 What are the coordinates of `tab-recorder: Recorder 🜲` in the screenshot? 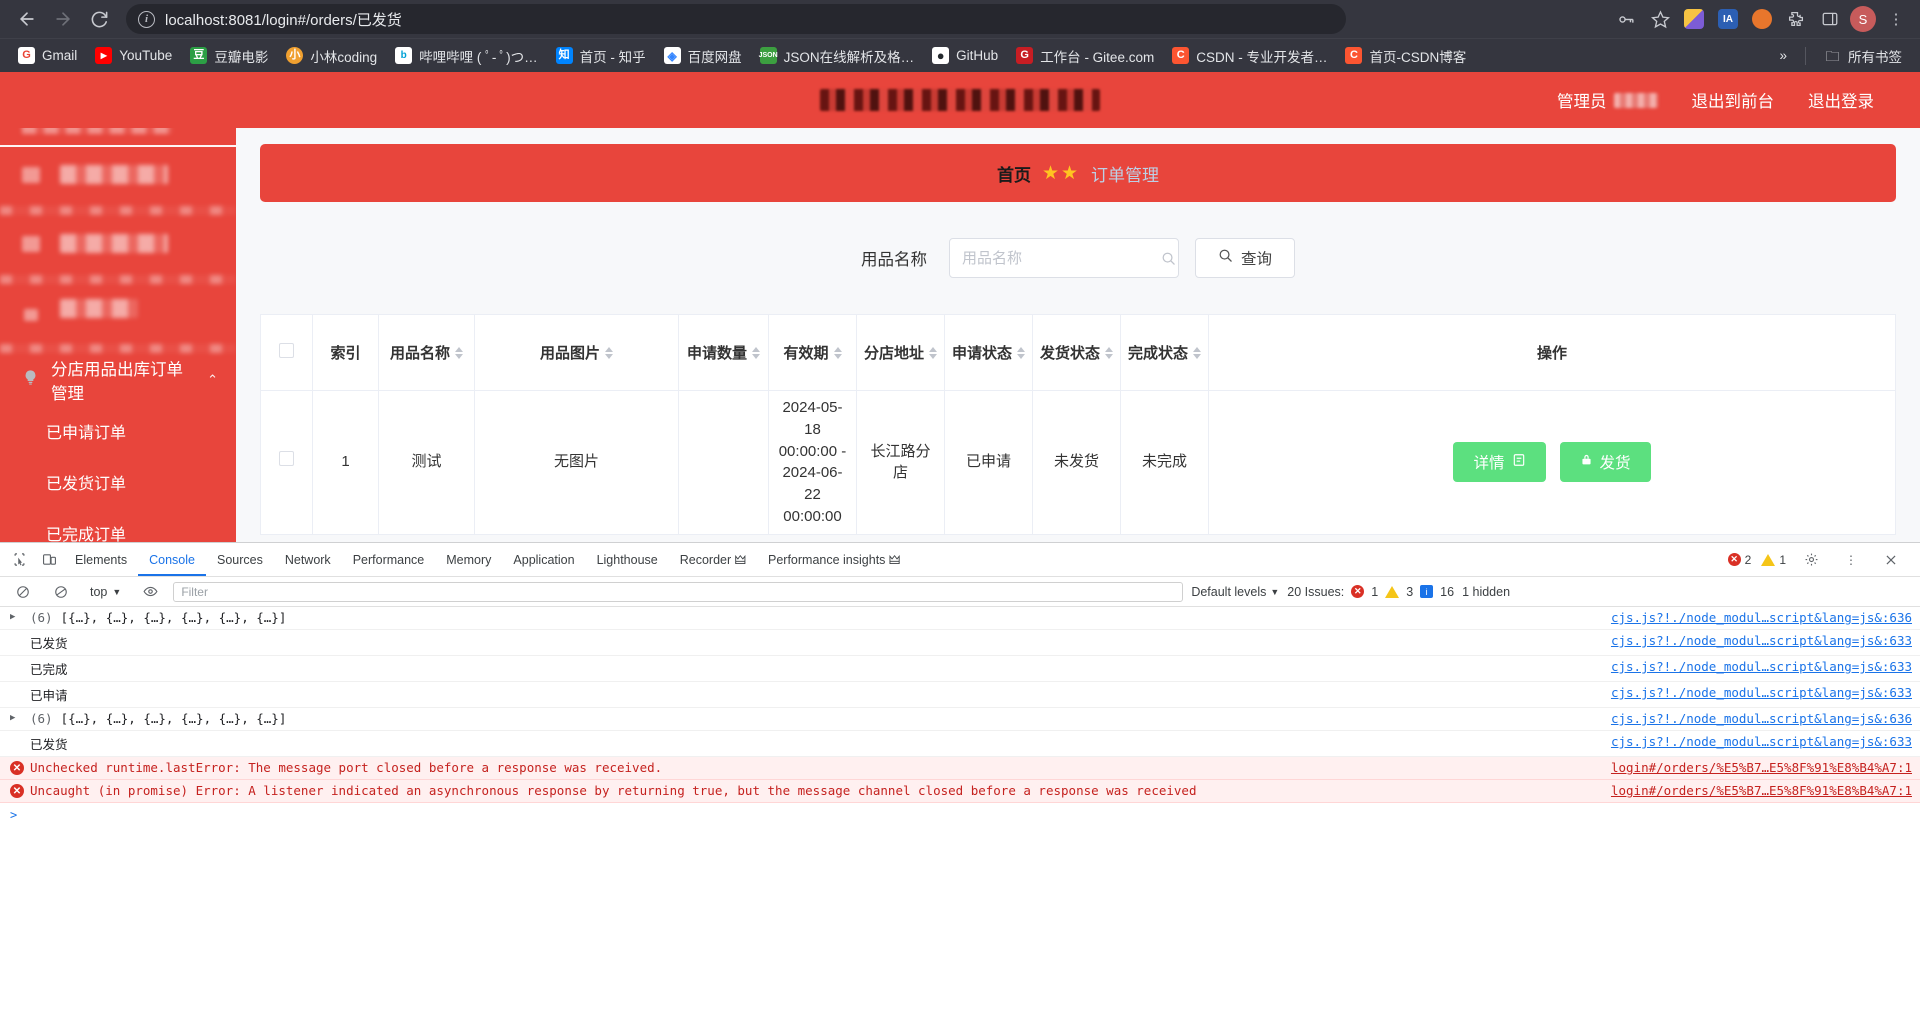 It's located at (713, 560).